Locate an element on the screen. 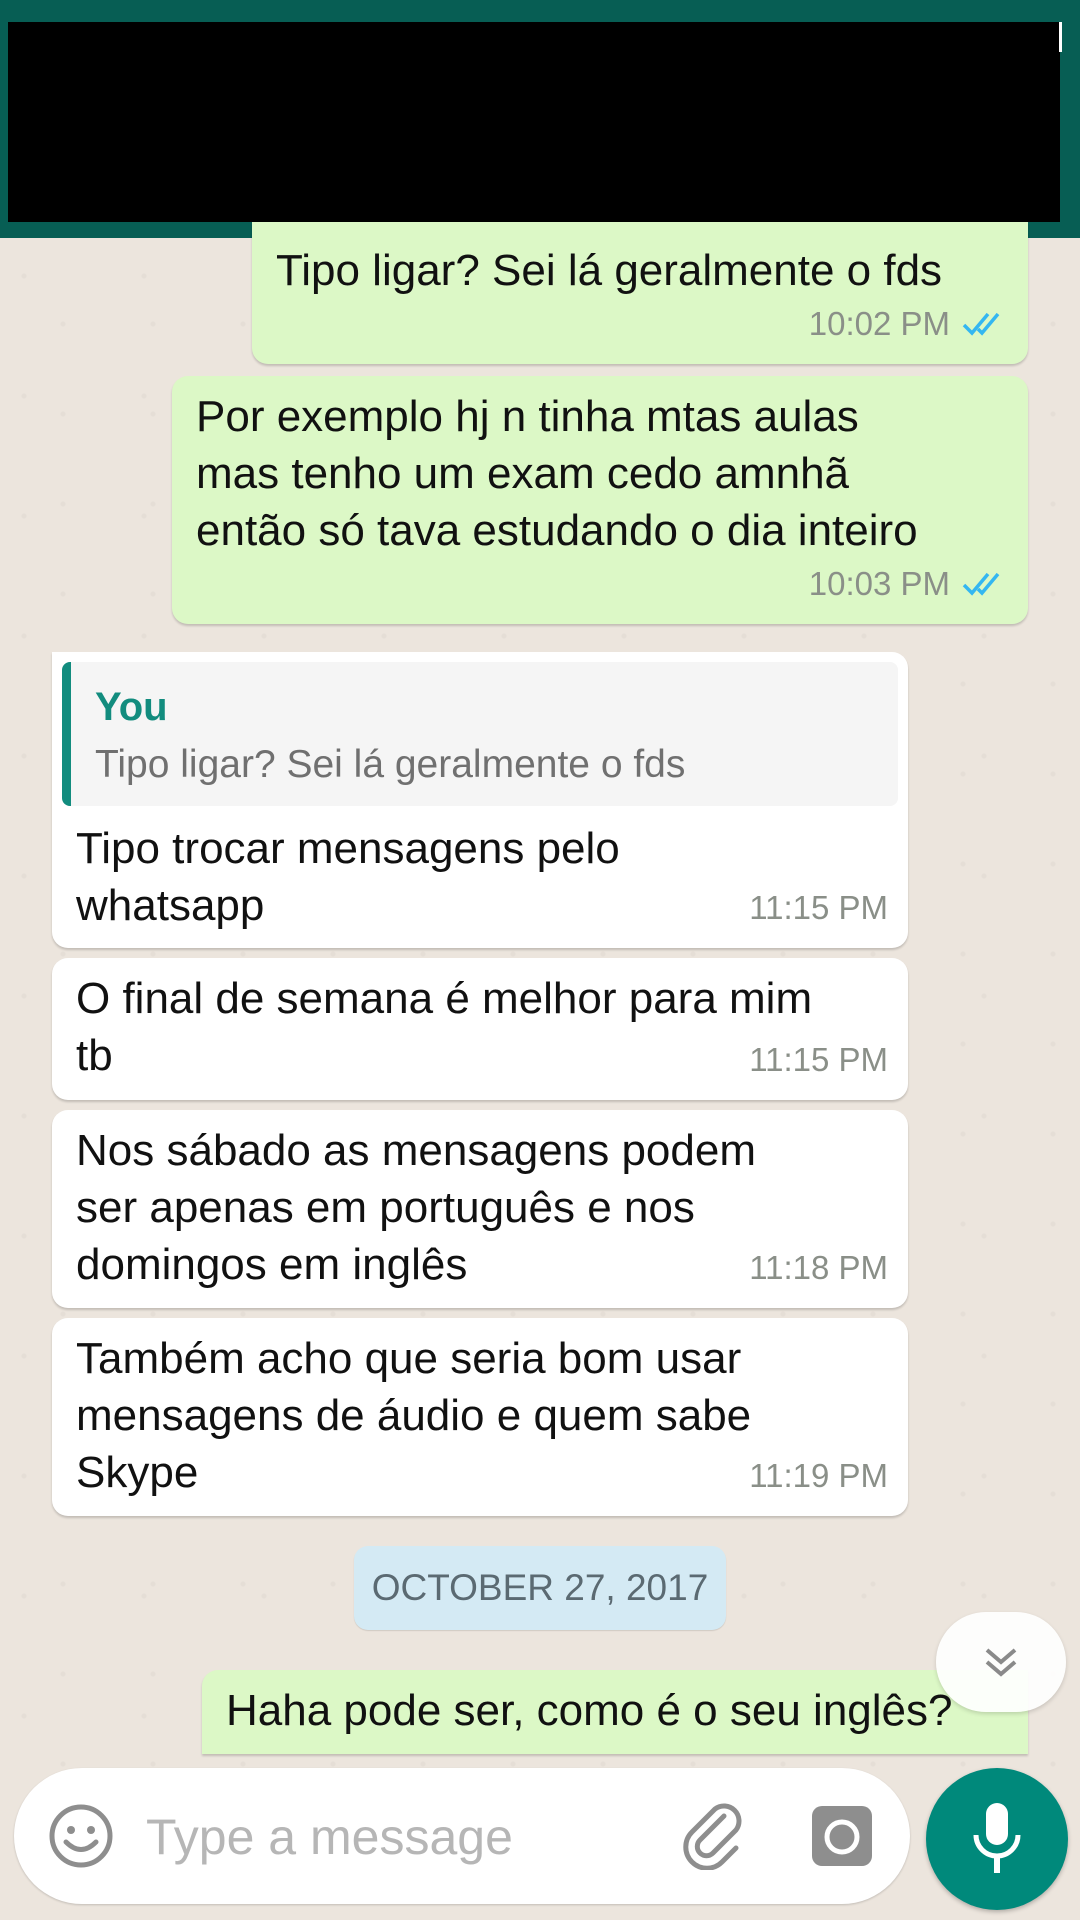  emoji-icon is located at coordinates (81, 1836).